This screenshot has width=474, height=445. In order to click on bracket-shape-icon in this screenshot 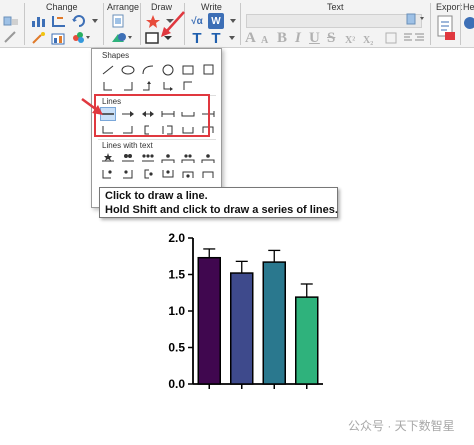, I will do `click(188, 86)`.